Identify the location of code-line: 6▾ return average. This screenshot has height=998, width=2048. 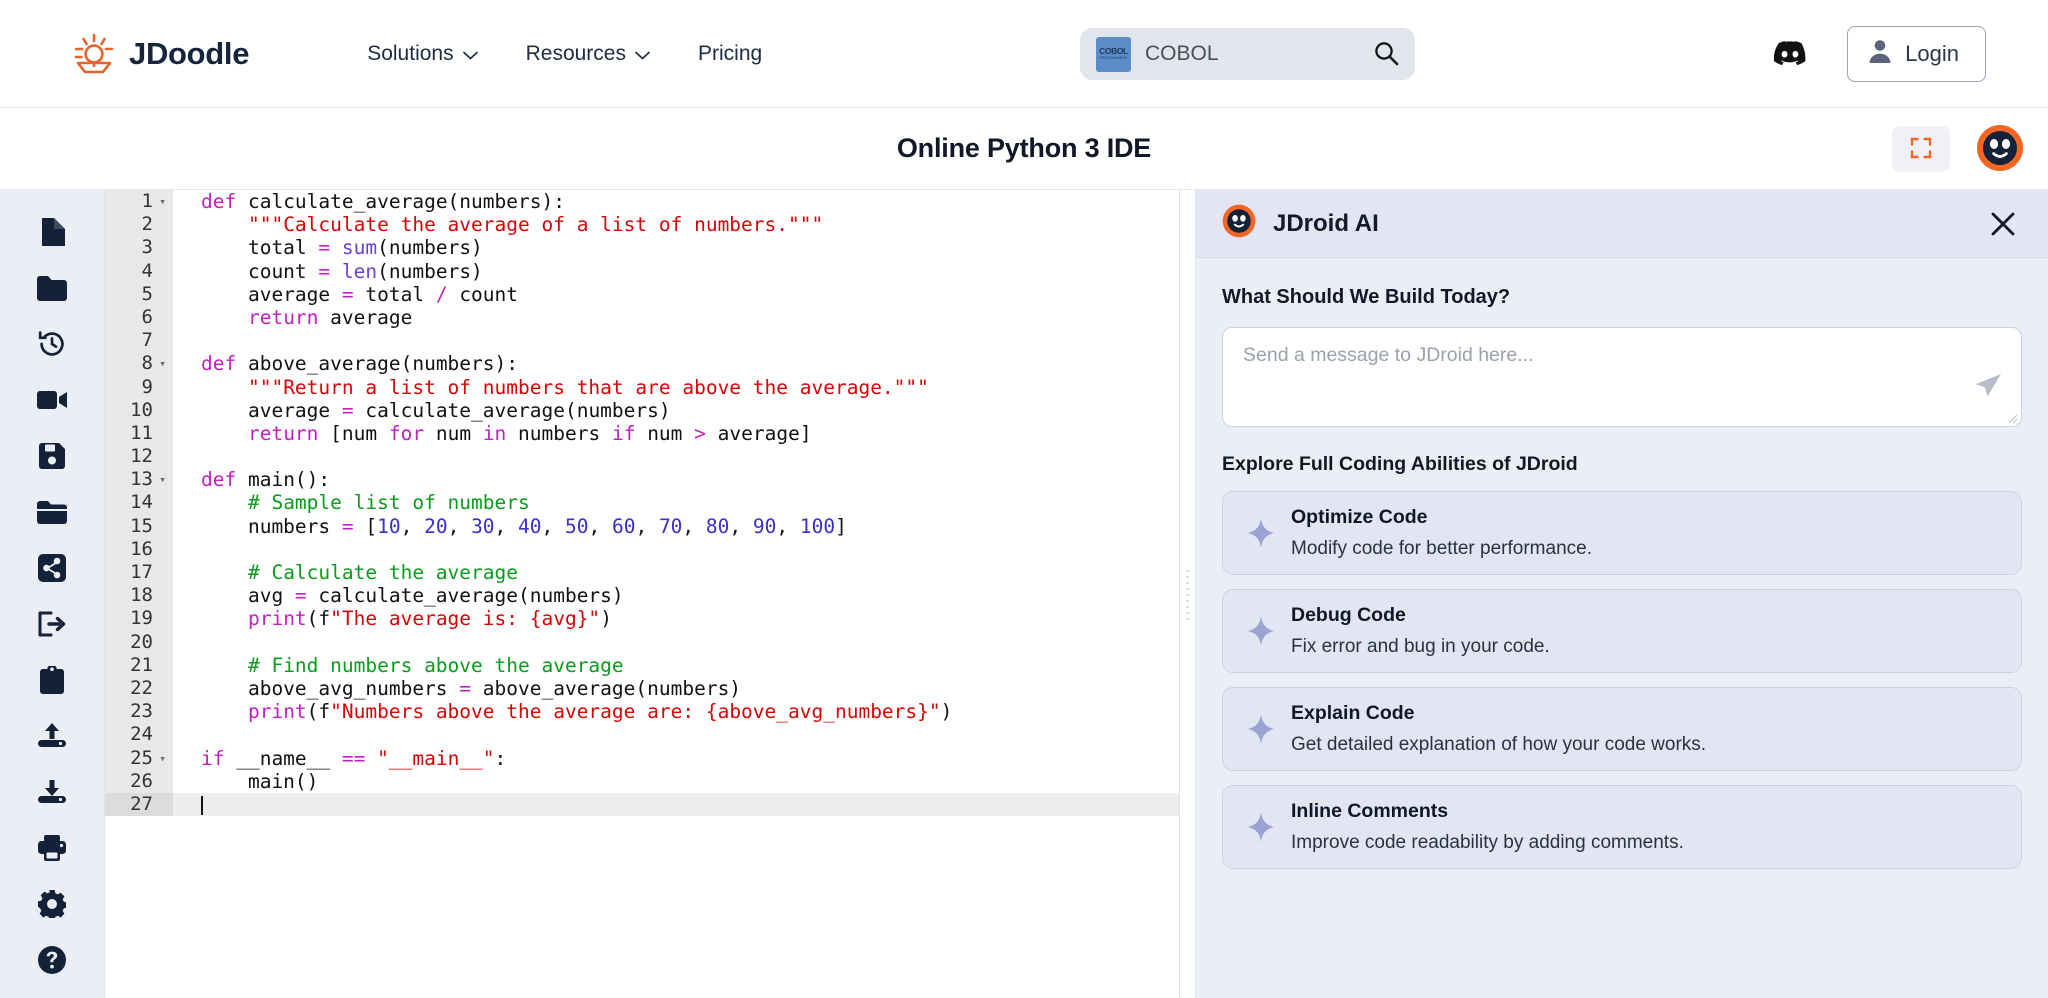
(642, 317).